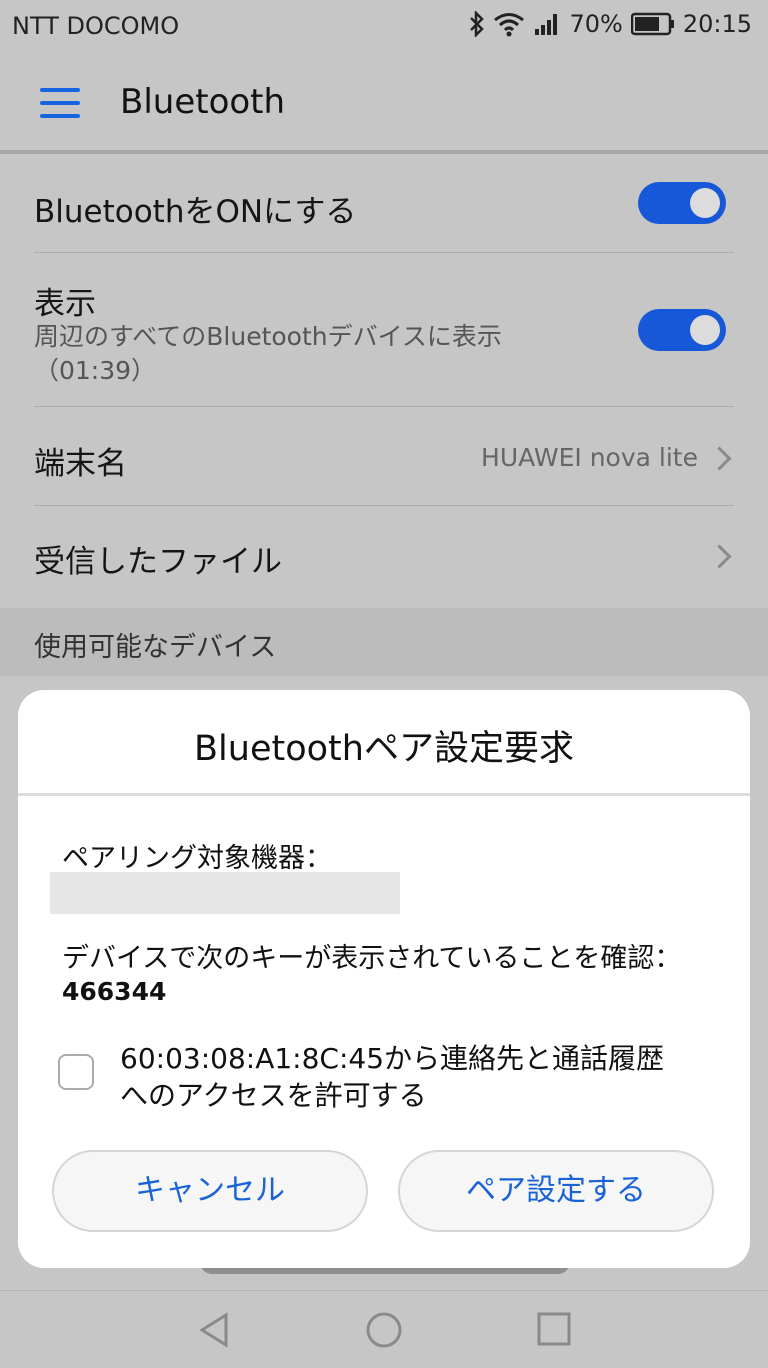 The width and height of the screenshot is (768, 1368). I want to click on redacted-device-name, so click(225, 893).